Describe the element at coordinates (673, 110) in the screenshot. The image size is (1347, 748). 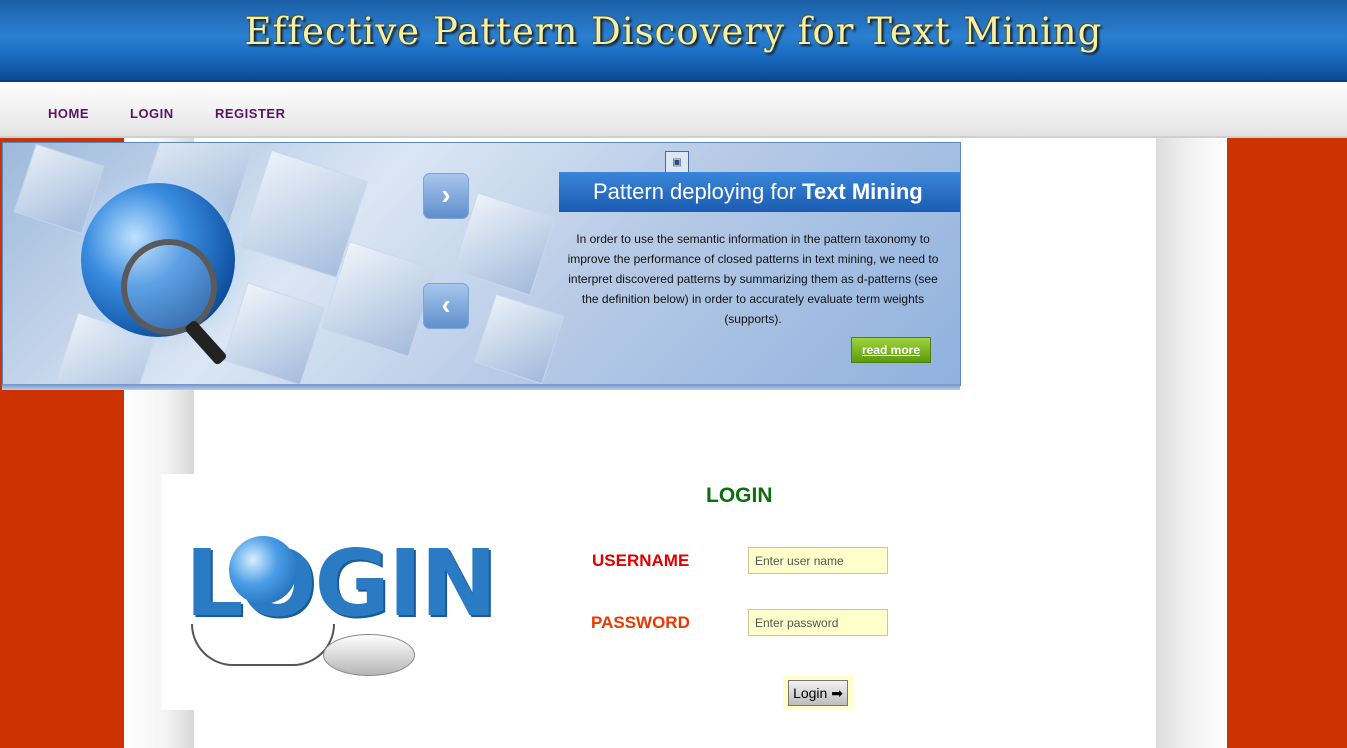
I see `main-nav: HOME LOGIN REGISTER` at that location.